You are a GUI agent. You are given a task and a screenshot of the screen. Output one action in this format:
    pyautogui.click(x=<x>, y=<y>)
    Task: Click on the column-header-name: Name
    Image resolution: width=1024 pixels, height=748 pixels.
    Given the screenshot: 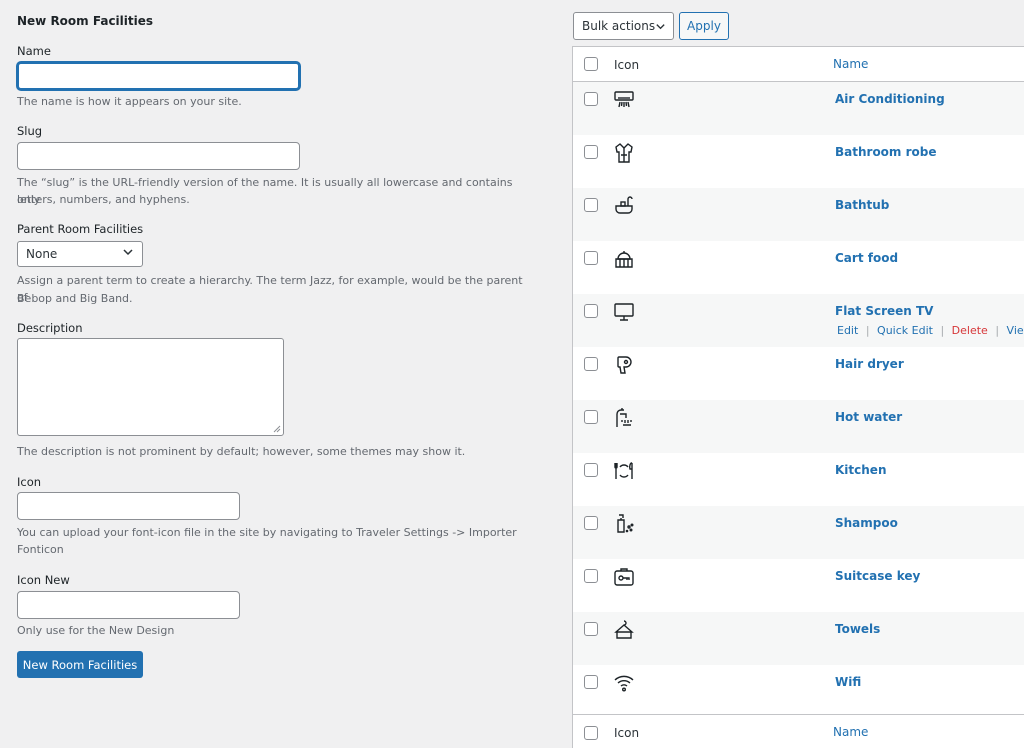 What is the action you would take?
    pyautogui.click(x=850, y=64)
    